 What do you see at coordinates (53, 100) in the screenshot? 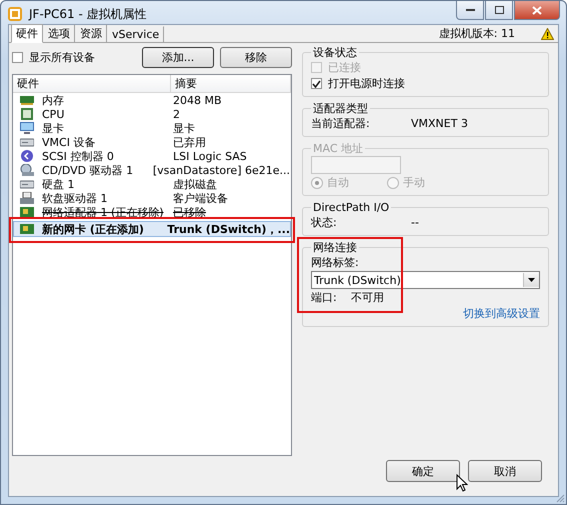
I see `device-name: 内存` at bounding box center [53, 100].